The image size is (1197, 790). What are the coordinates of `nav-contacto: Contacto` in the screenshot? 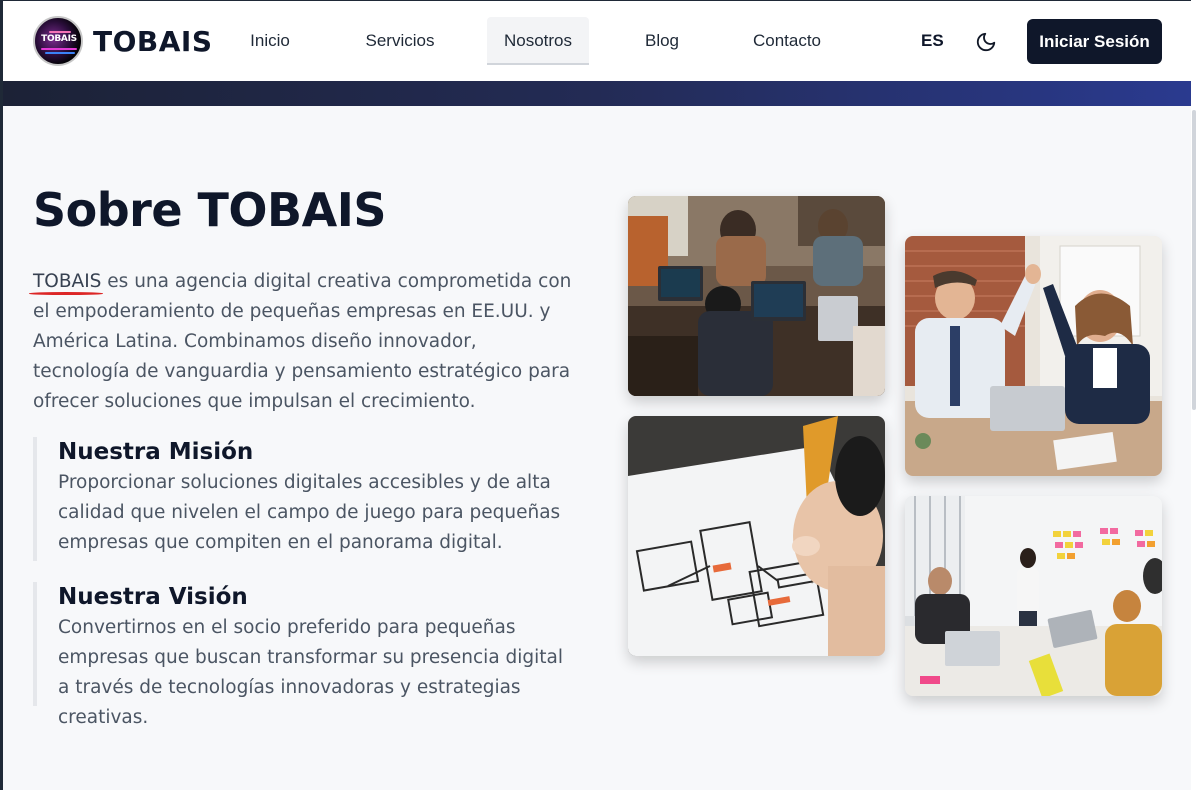 It's located at (787, 41).